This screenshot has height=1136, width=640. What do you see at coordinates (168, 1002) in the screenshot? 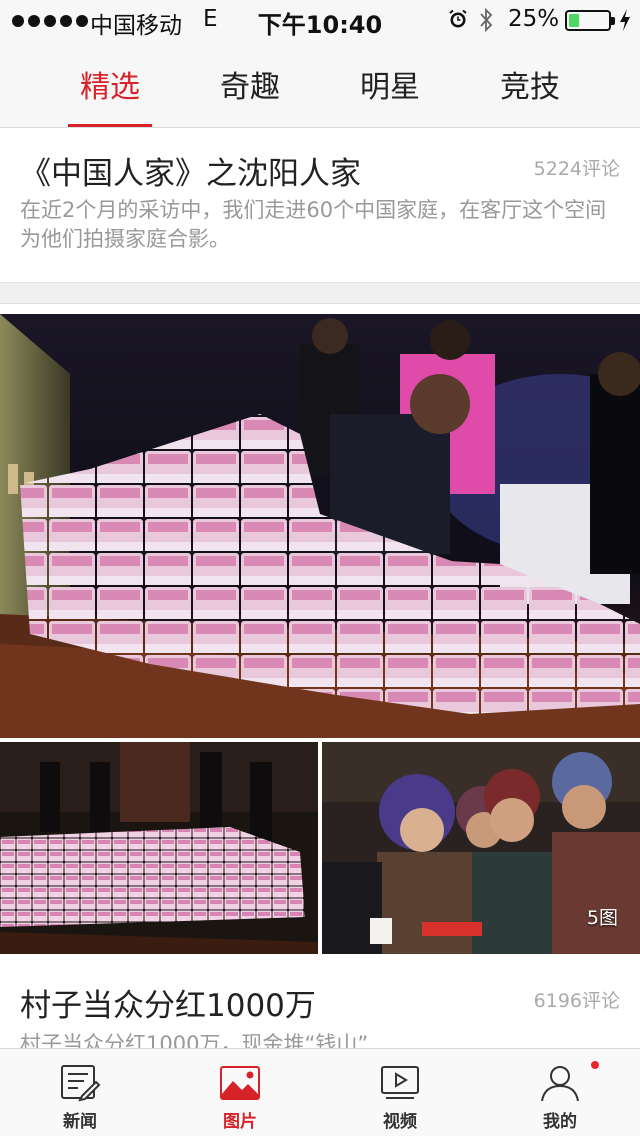
I see `article-title: 村子当众分红1000万` at bounding box center [168, 1002].